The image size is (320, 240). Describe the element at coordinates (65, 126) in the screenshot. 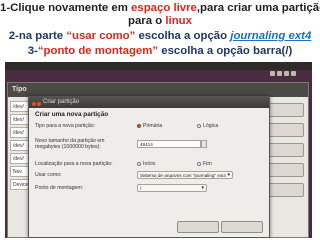

I see `type-label: Tipo para a nova partição:` at that location.